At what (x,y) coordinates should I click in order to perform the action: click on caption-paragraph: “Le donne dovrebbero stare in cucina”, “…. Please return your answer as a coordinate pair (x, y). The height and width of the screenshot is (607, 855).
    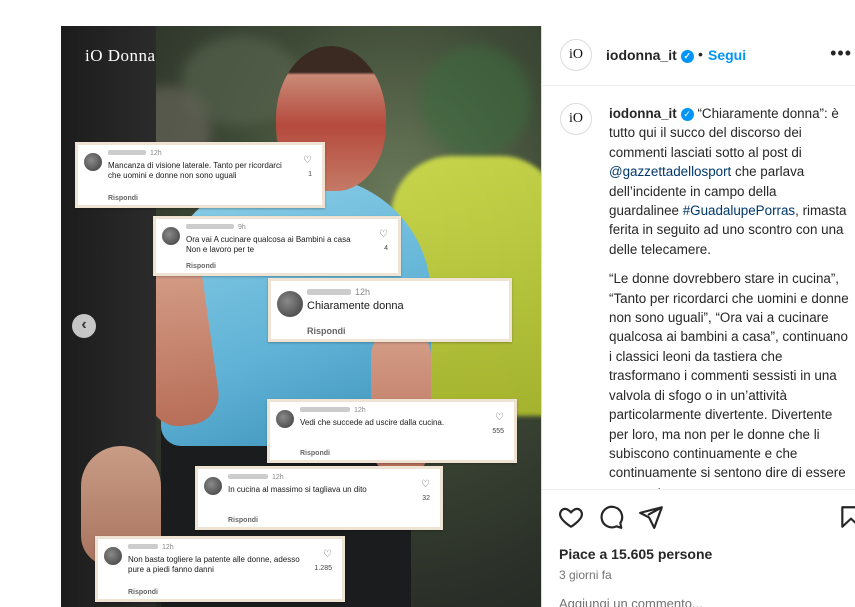
    Looking at the image, I should click on (729, 380).